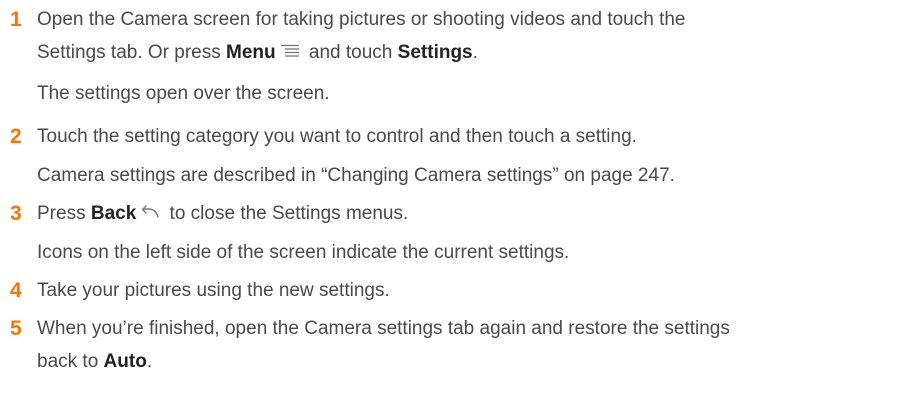 This screenshot has height=405, width=916. What do you see at coordinates (16, 328) in the screenshot?
I see `step-number: 5` at bounding box center [16, 328].